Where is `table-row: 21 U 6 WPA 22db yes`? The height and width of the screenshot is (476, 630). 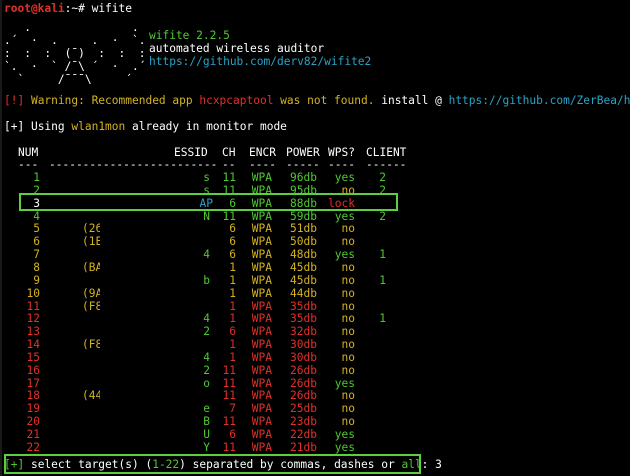 table-row: 21 U 6 WPA 22db yes is located at coordinates (315, 434).